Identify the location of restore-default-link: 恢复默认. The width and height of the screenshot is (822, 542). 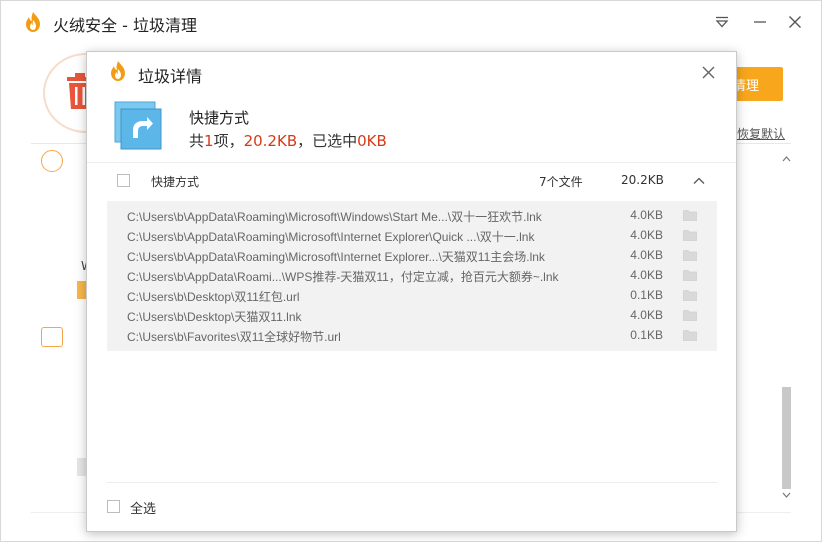
(761, 133).